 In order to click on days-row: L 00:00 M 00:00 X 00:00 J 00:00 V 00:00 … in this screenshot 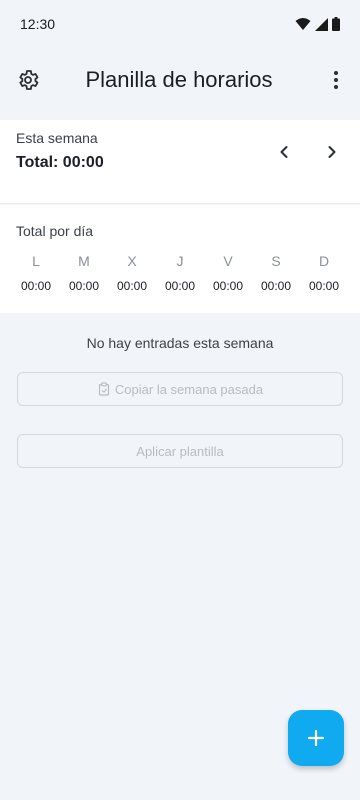, I will do `click(180, 273)`.